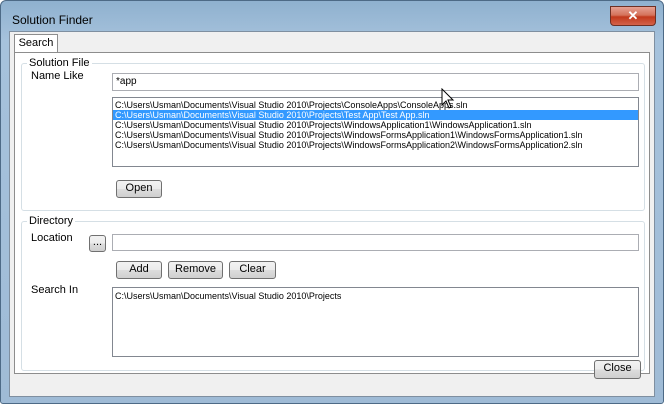 The height and width of the screenshot is (404, 664). Describe the element at coordinates (57, 76) in the screenshot. I see `name-like-label: Name Like` at that location.